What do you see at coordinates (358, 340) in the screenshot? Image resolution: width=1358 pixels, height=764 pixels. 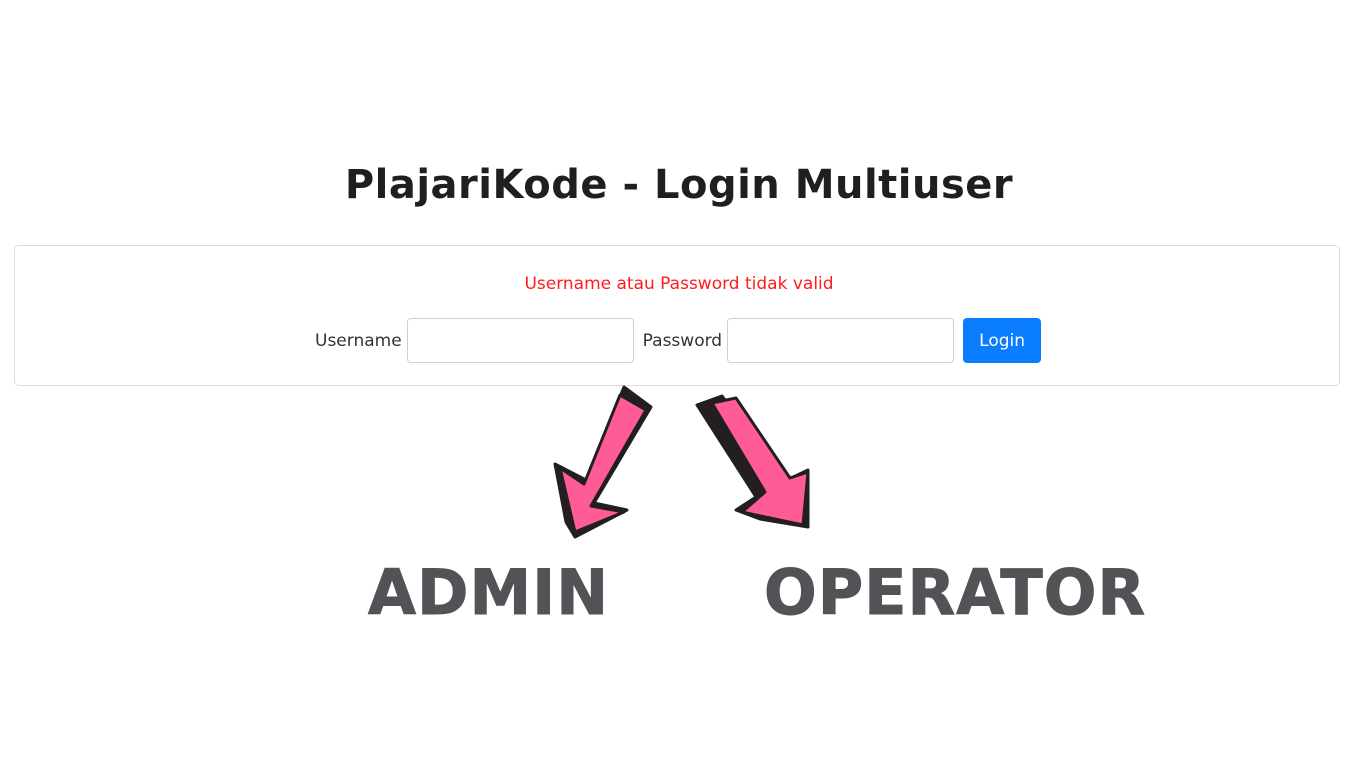 I see `username-label: Username` at bounding box center [358, 340].